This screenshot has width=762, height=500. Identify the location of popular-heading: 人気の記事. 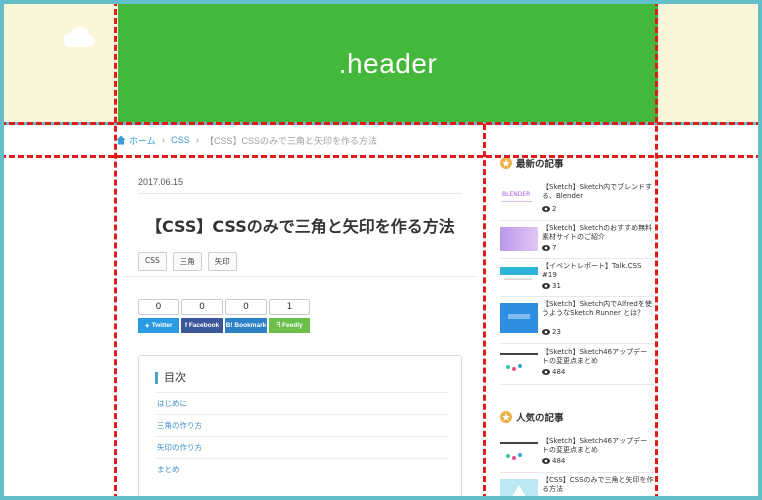
(532, 417).